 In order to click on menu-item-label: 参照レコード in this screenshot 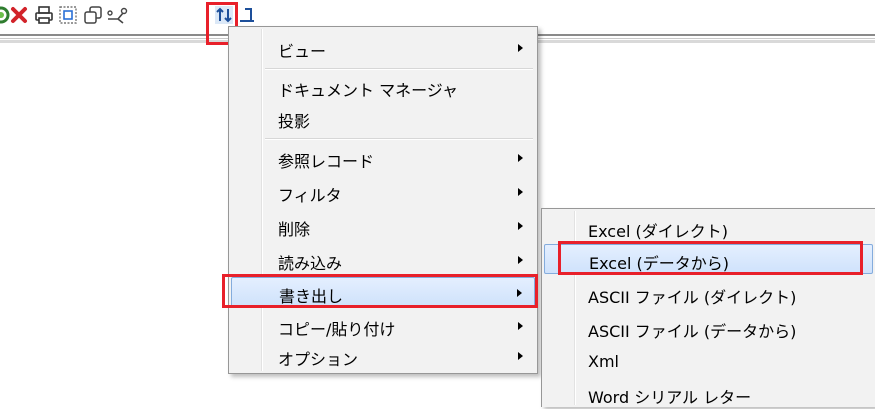, I will do `click(326, 161)`.